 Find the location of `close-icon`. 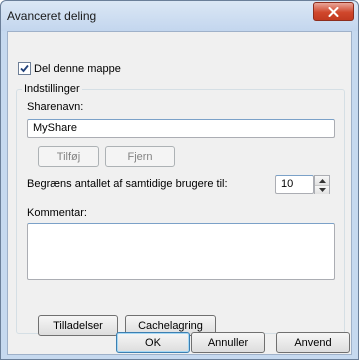

close-icon is located at coordinates (333, 11).